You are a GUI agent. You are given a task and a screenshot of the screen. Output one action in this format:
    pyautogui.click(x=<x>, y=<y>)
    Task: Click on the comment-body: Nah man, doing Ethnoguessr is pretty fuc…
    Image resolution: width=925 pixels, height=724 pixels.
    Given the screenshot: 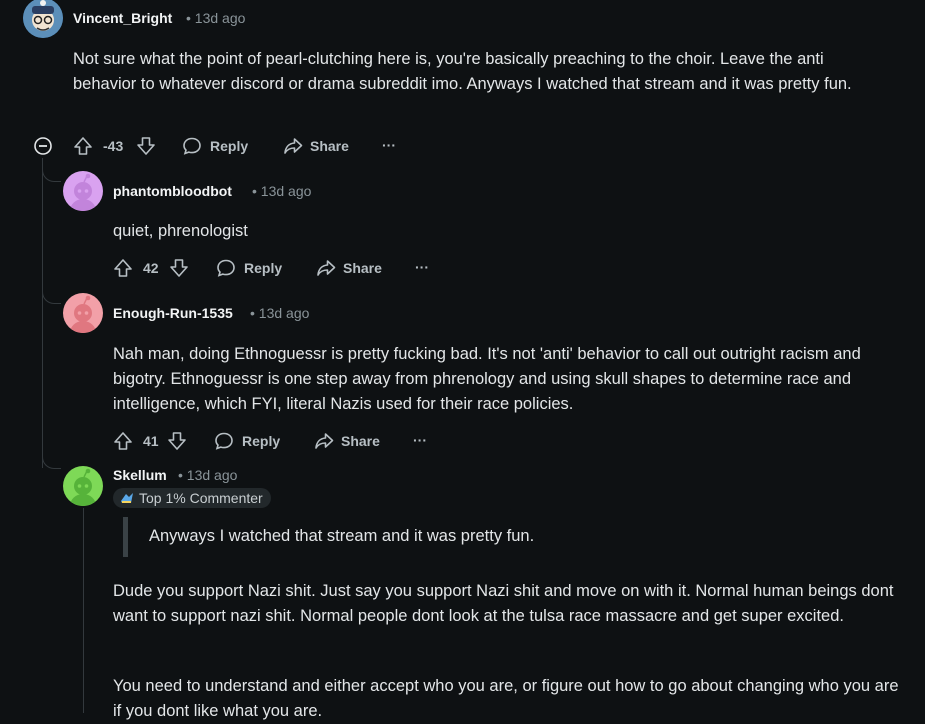 What is the action you would take?
    pyautogui.click(x=487, y=379)
    